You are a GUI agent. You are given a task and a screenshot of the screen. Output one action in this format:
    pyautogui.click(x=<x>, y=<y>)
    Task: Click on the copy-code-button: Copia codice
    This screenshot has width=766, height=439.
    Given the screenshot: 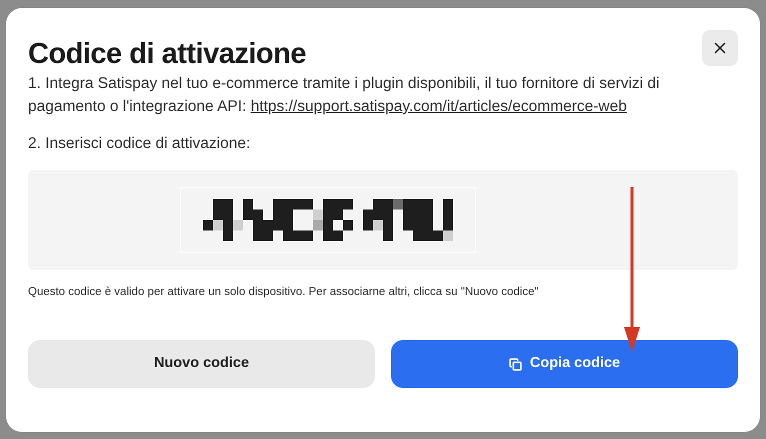 What is the action you would take?
    pyautogui.click(x=564, y=364)
    